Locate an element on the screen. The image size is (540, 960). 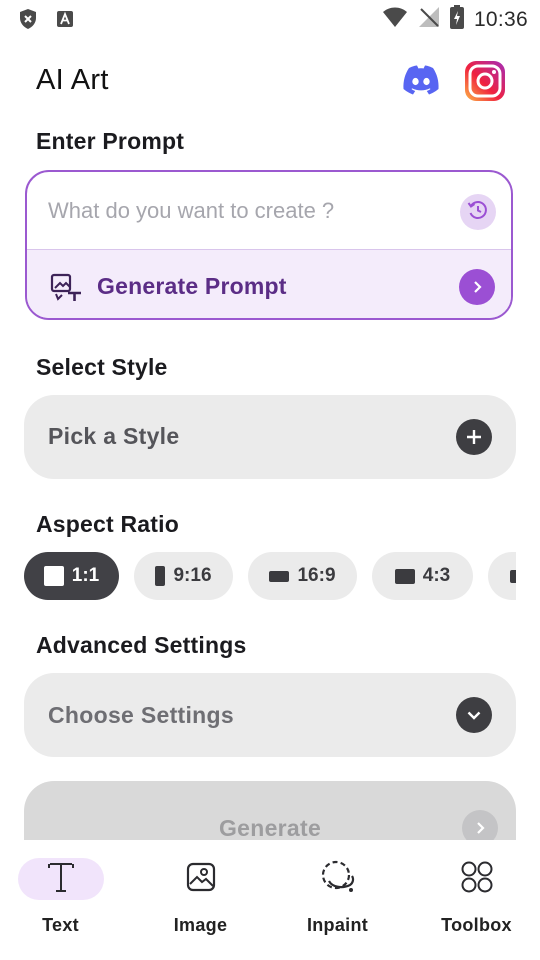
image-icon is located at coordinates (201, 879).